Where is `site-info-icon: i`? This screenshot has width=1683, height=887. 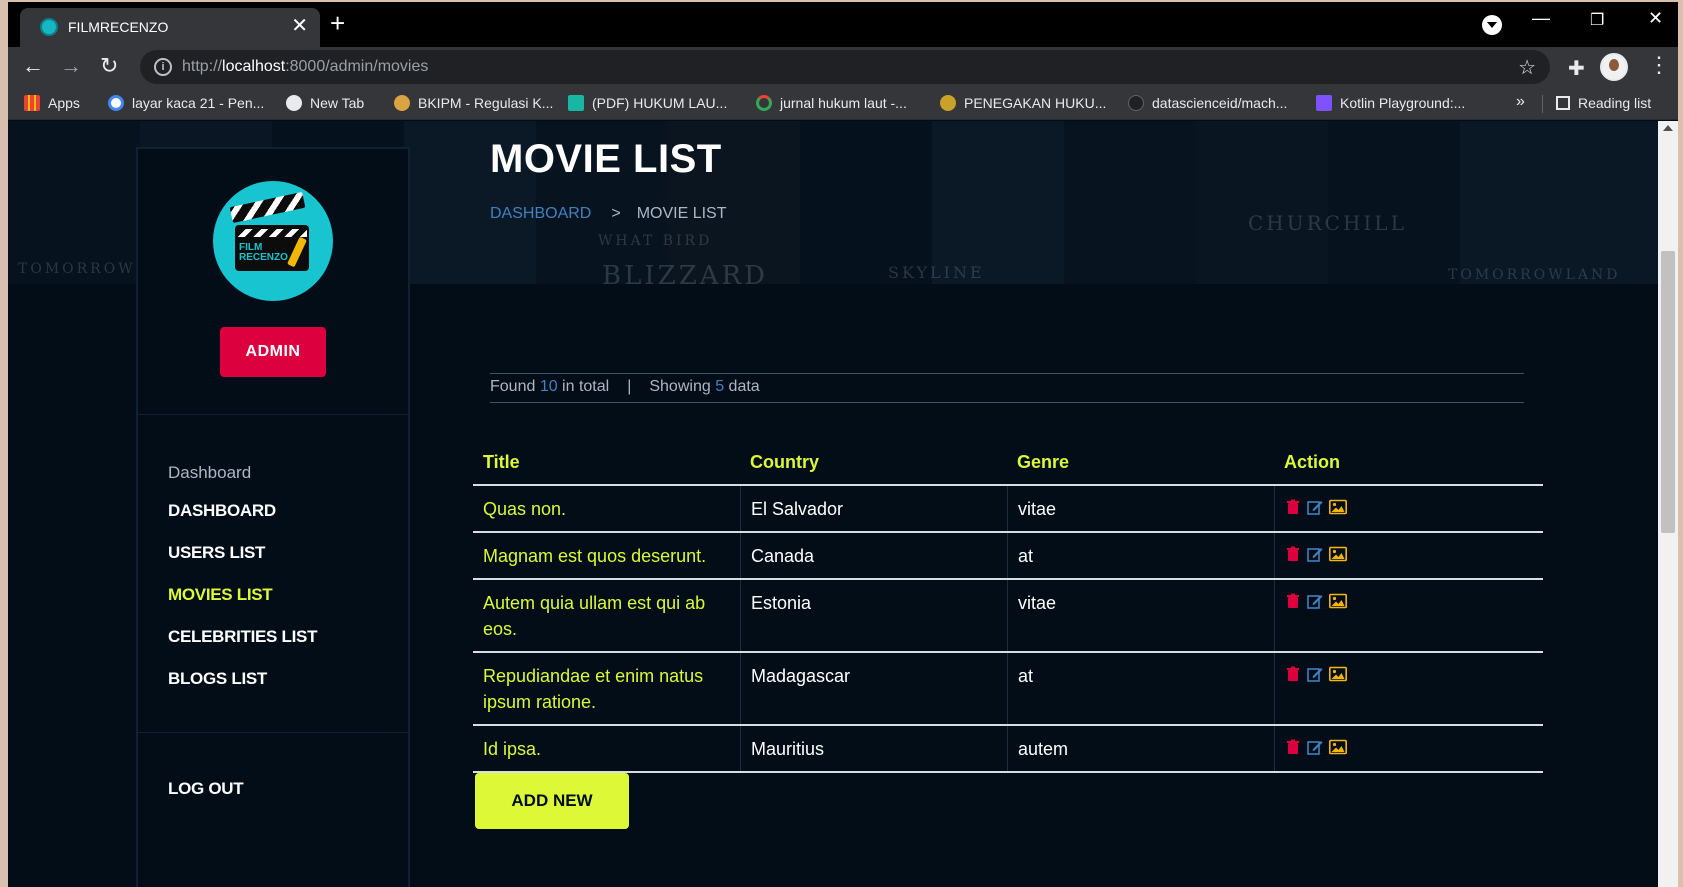 site-info-icon: i is located at coordinates (163, 67).